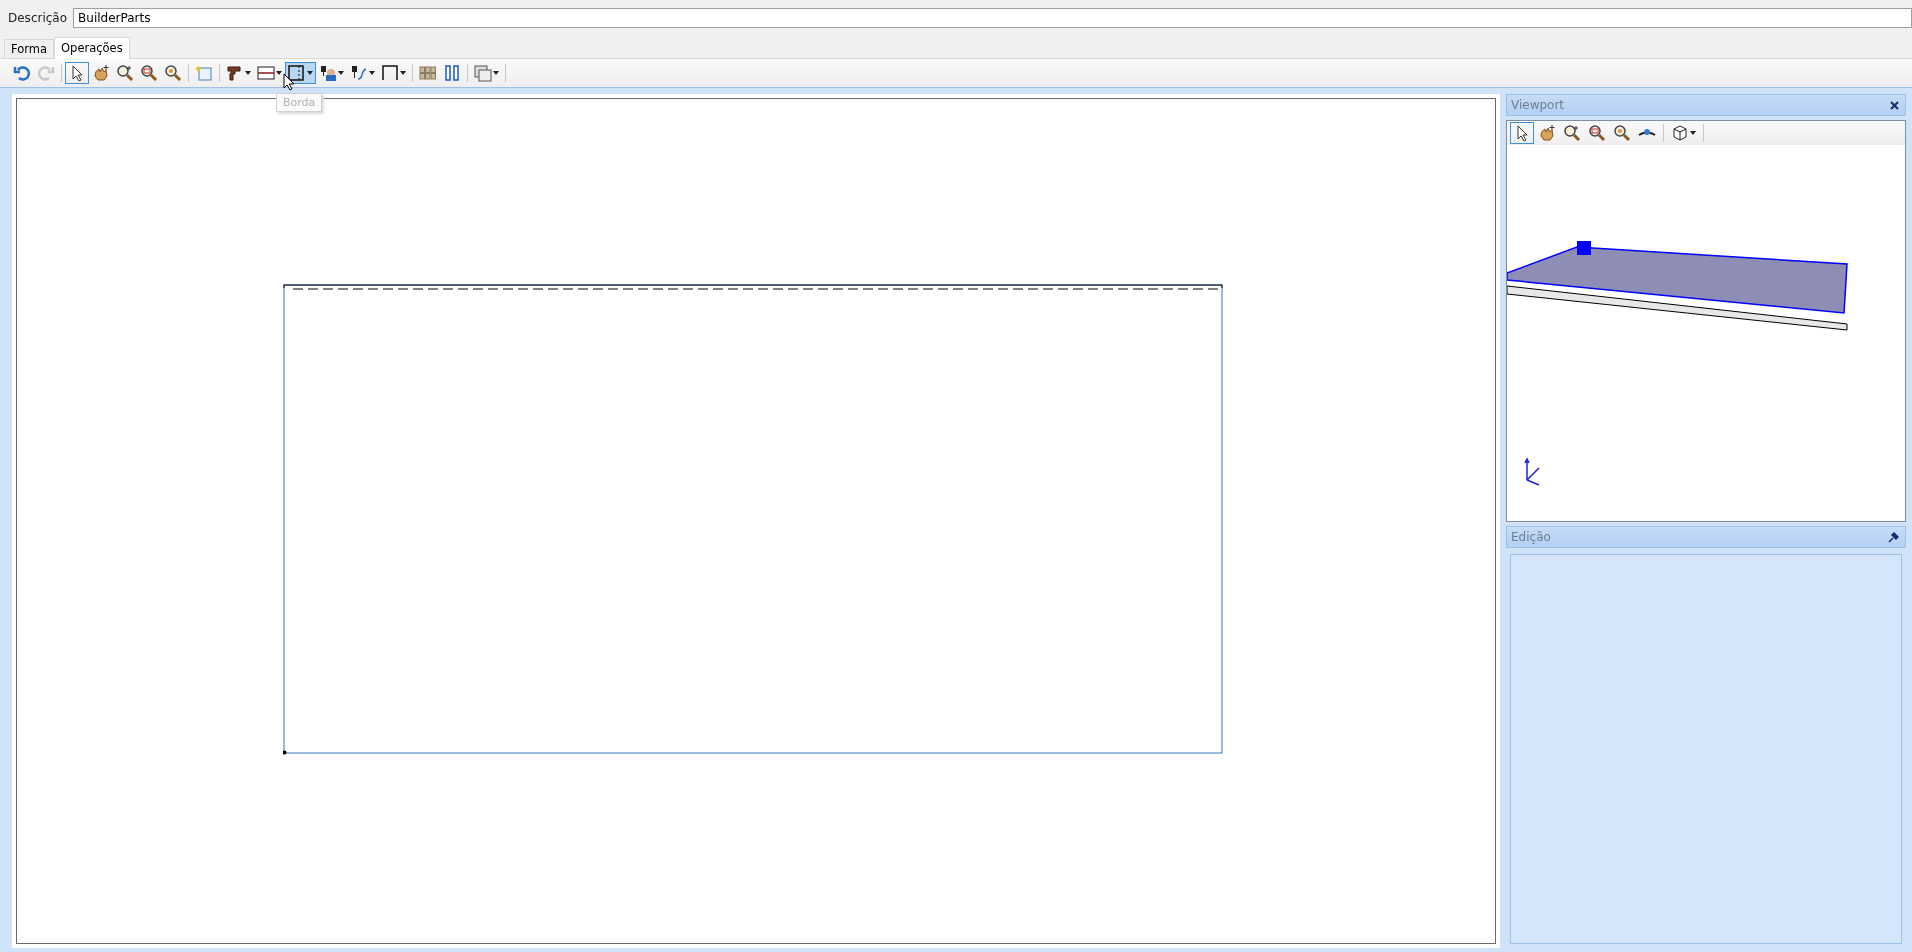  What do you see at coordinates (992, 18) in the screenshot?
I see `description-field: BuilderParts` at bounding box center [992, 18].